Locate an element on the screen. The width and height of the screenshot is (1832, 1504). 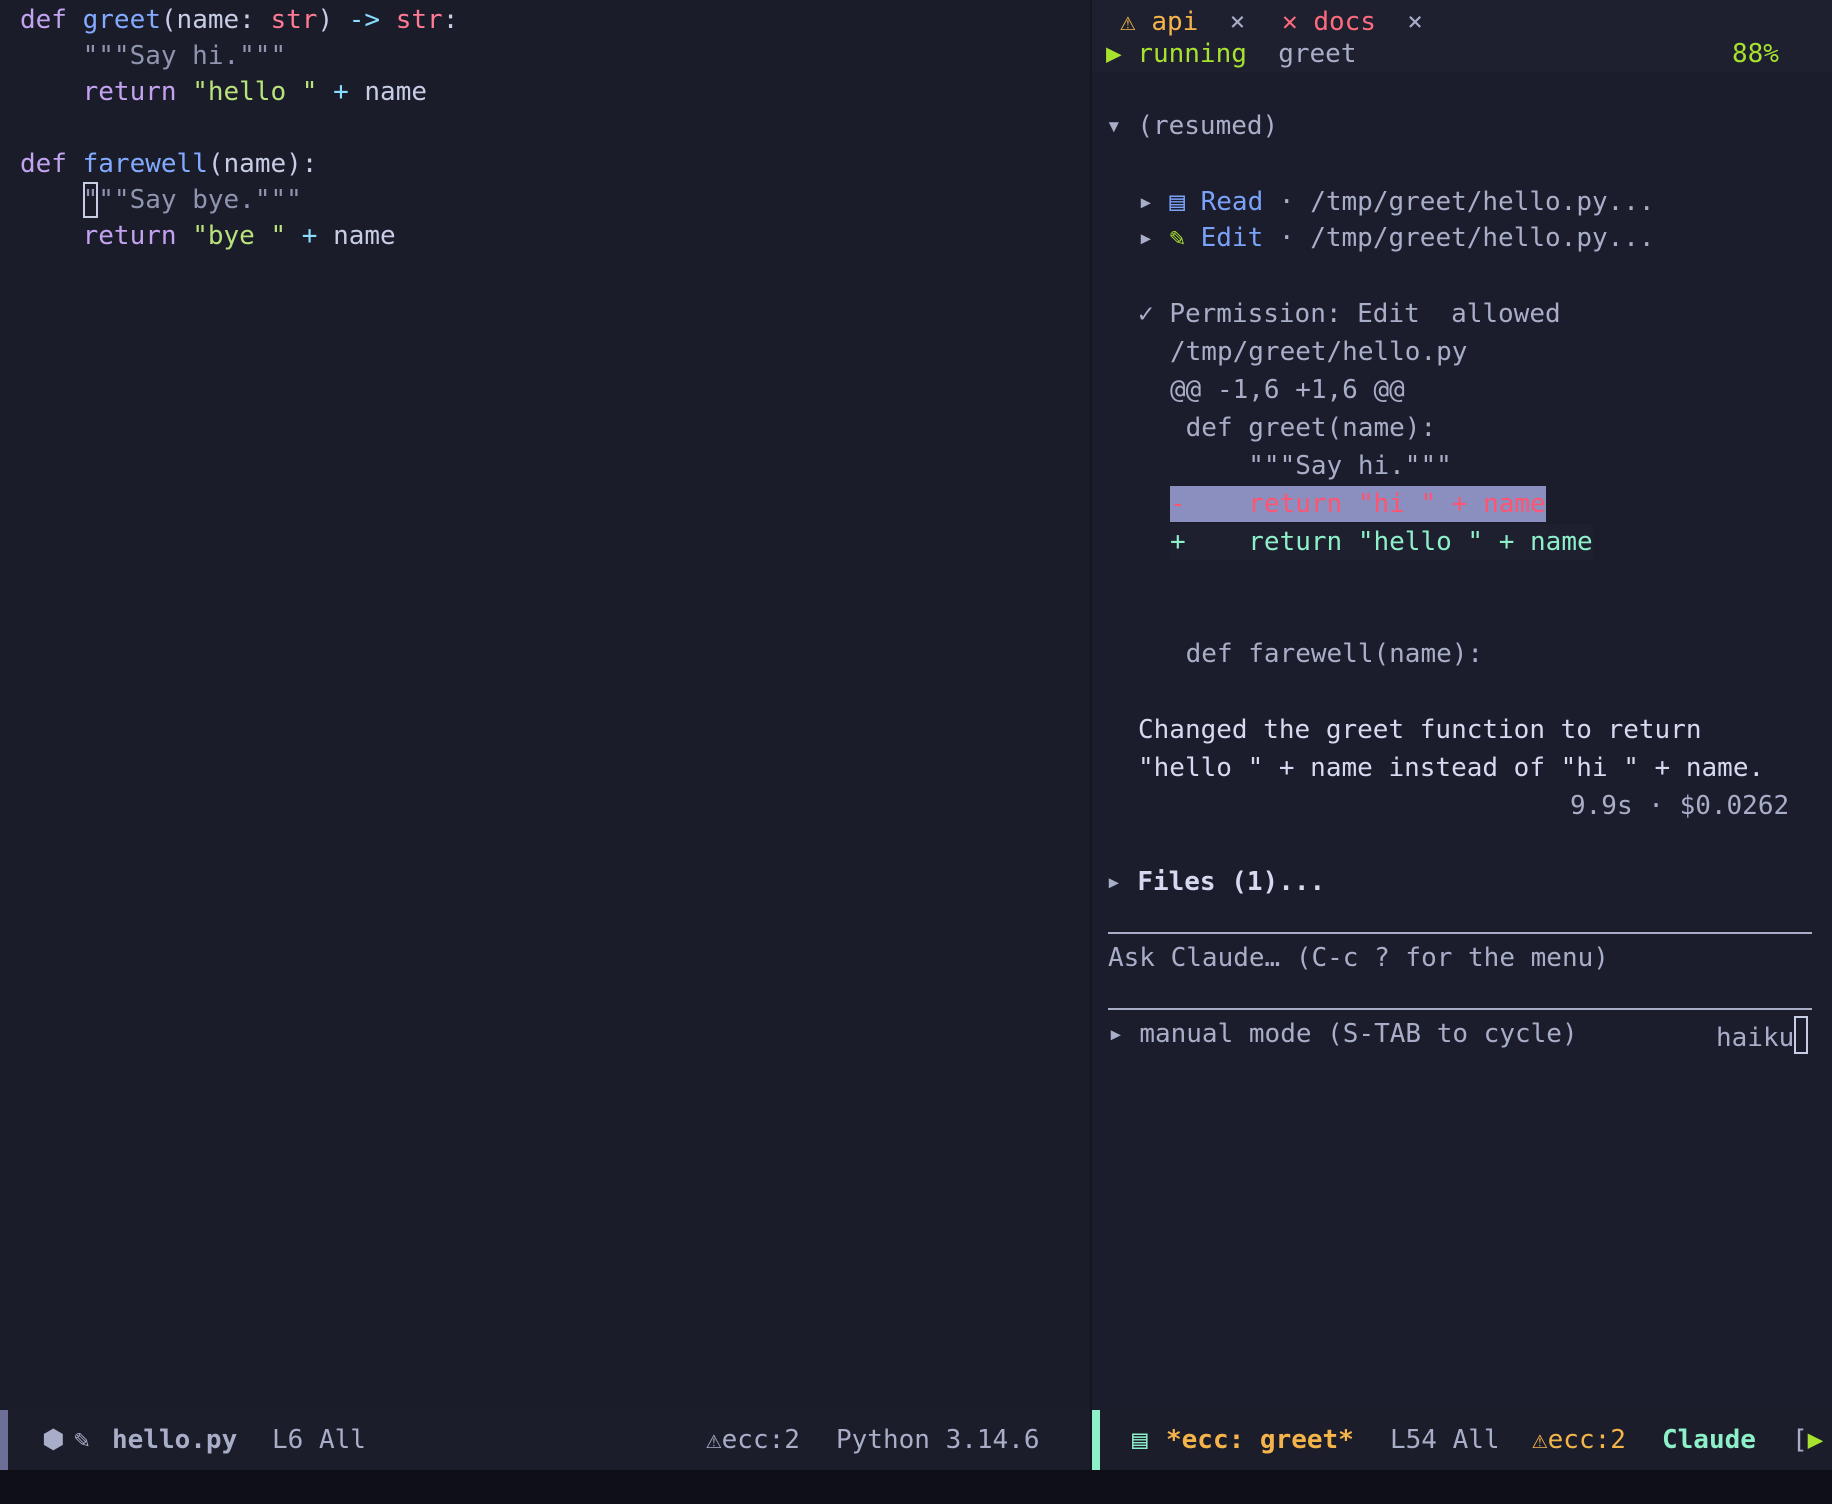
status-bar-left: ⬢ ✎ hello.py L6 All ⚠ecc:2 Python 3.14.6 is located at coordinates (545, 1440).